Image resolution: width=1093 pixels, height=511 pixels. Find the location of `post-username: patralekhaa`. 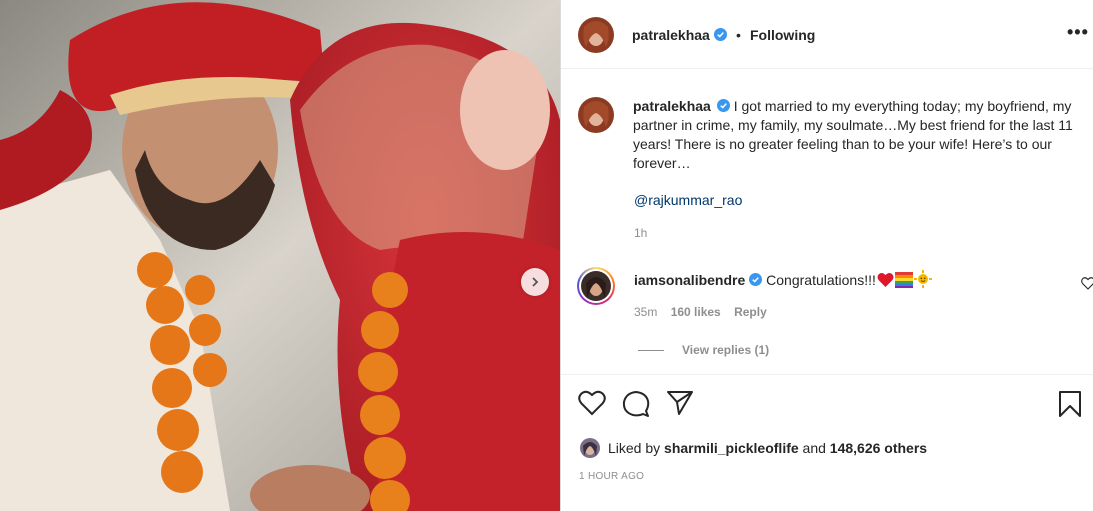

post-username: patralekhaa is located at coordinates (679, 35).